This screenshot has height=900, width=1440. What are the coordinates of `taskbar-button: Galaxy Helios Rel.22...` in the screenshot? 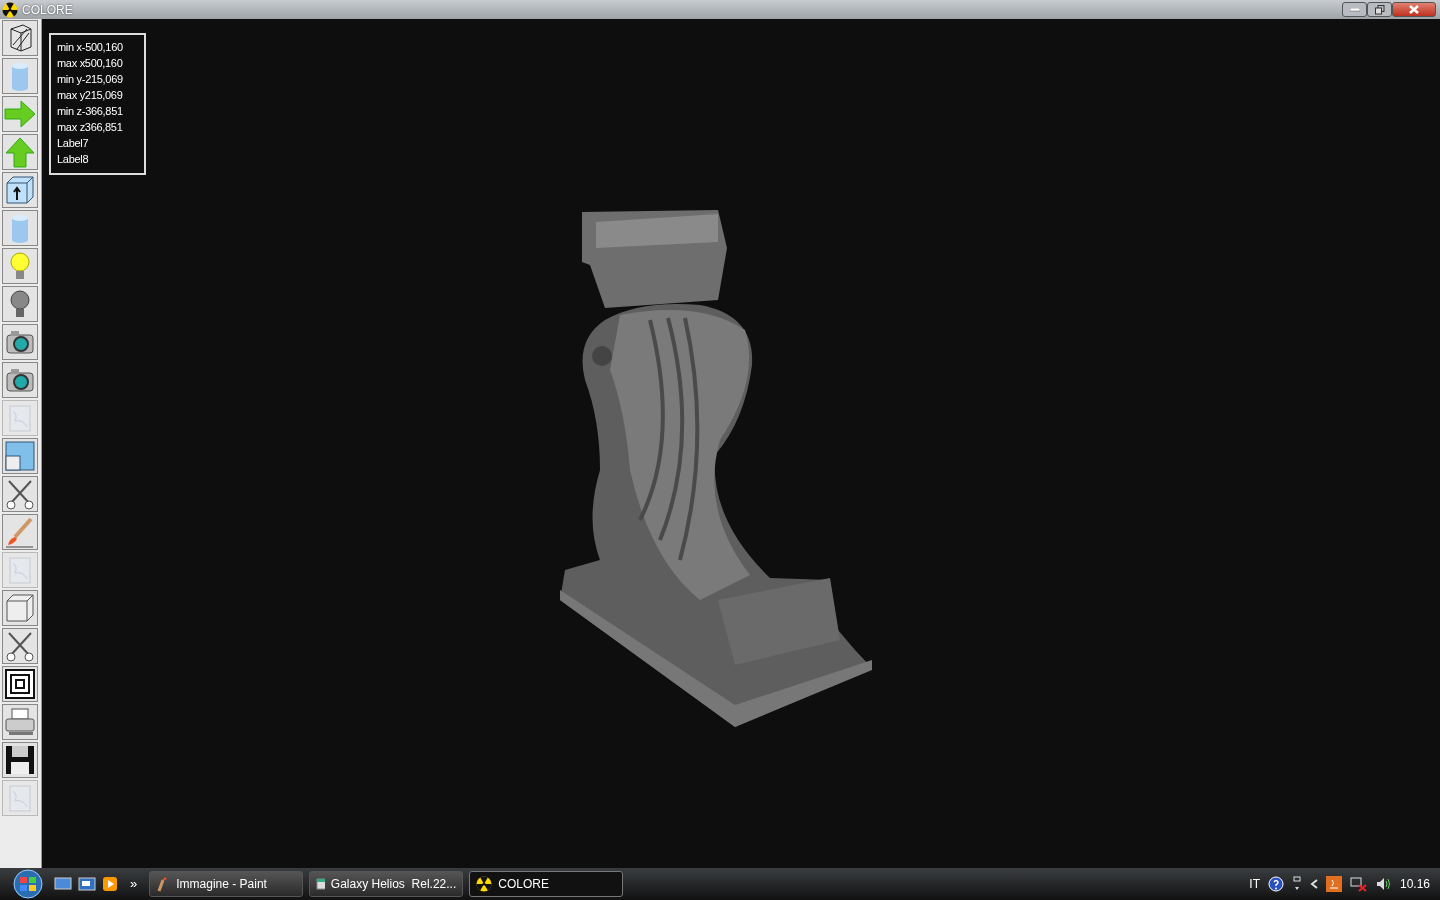 It's located at (386, 884).